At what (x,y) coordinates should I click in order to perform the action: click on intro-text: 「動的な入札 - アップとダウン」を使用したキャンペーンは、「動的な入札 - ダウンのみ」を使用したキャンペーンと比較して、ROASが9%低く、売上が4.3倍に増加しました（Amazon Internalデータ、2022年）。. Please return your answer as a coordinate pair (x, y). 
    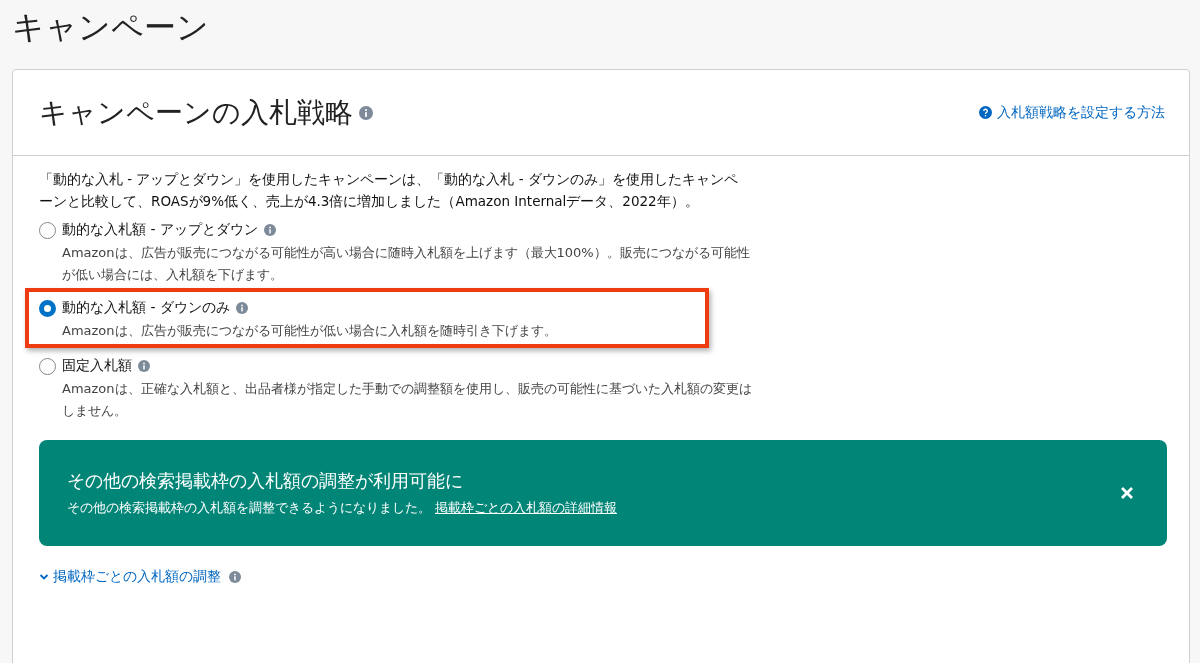
    Looking at the image, I should click on (389, 190).